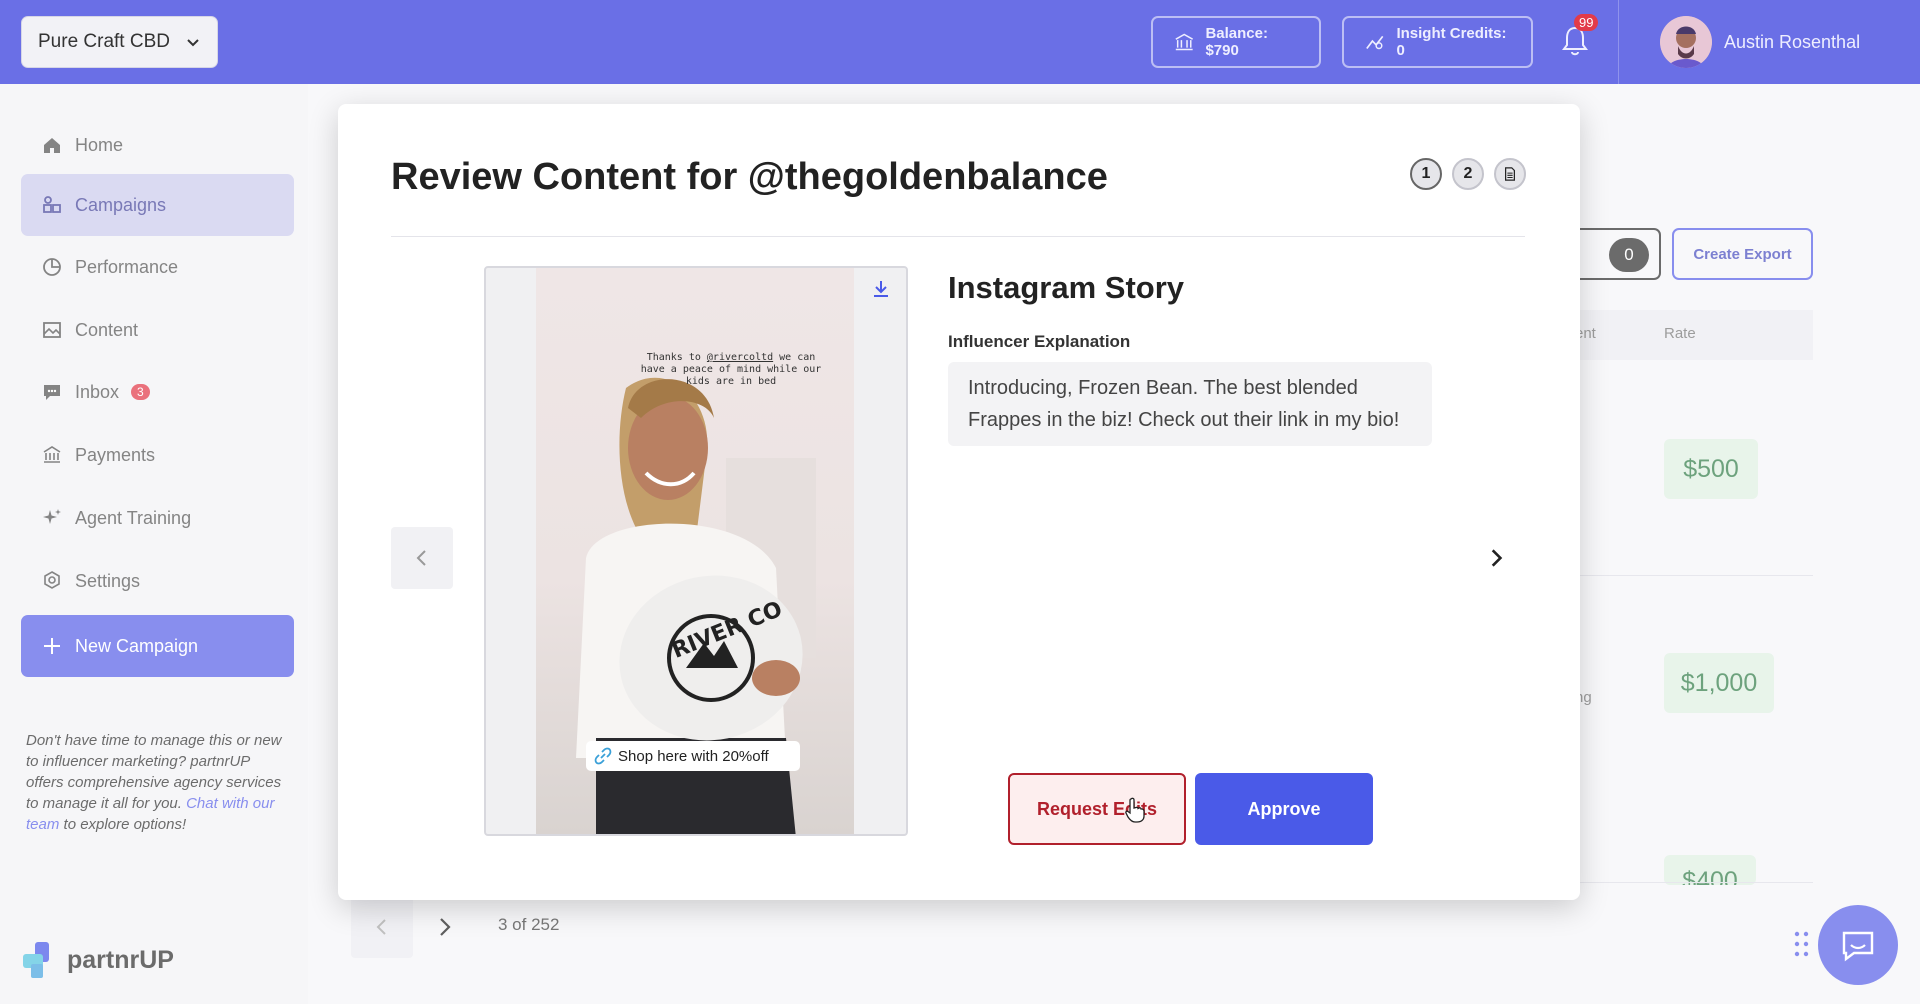 This screenshot has width=1920, height=1004. I want to click on chevron-right-icon, so click(1497, 558).